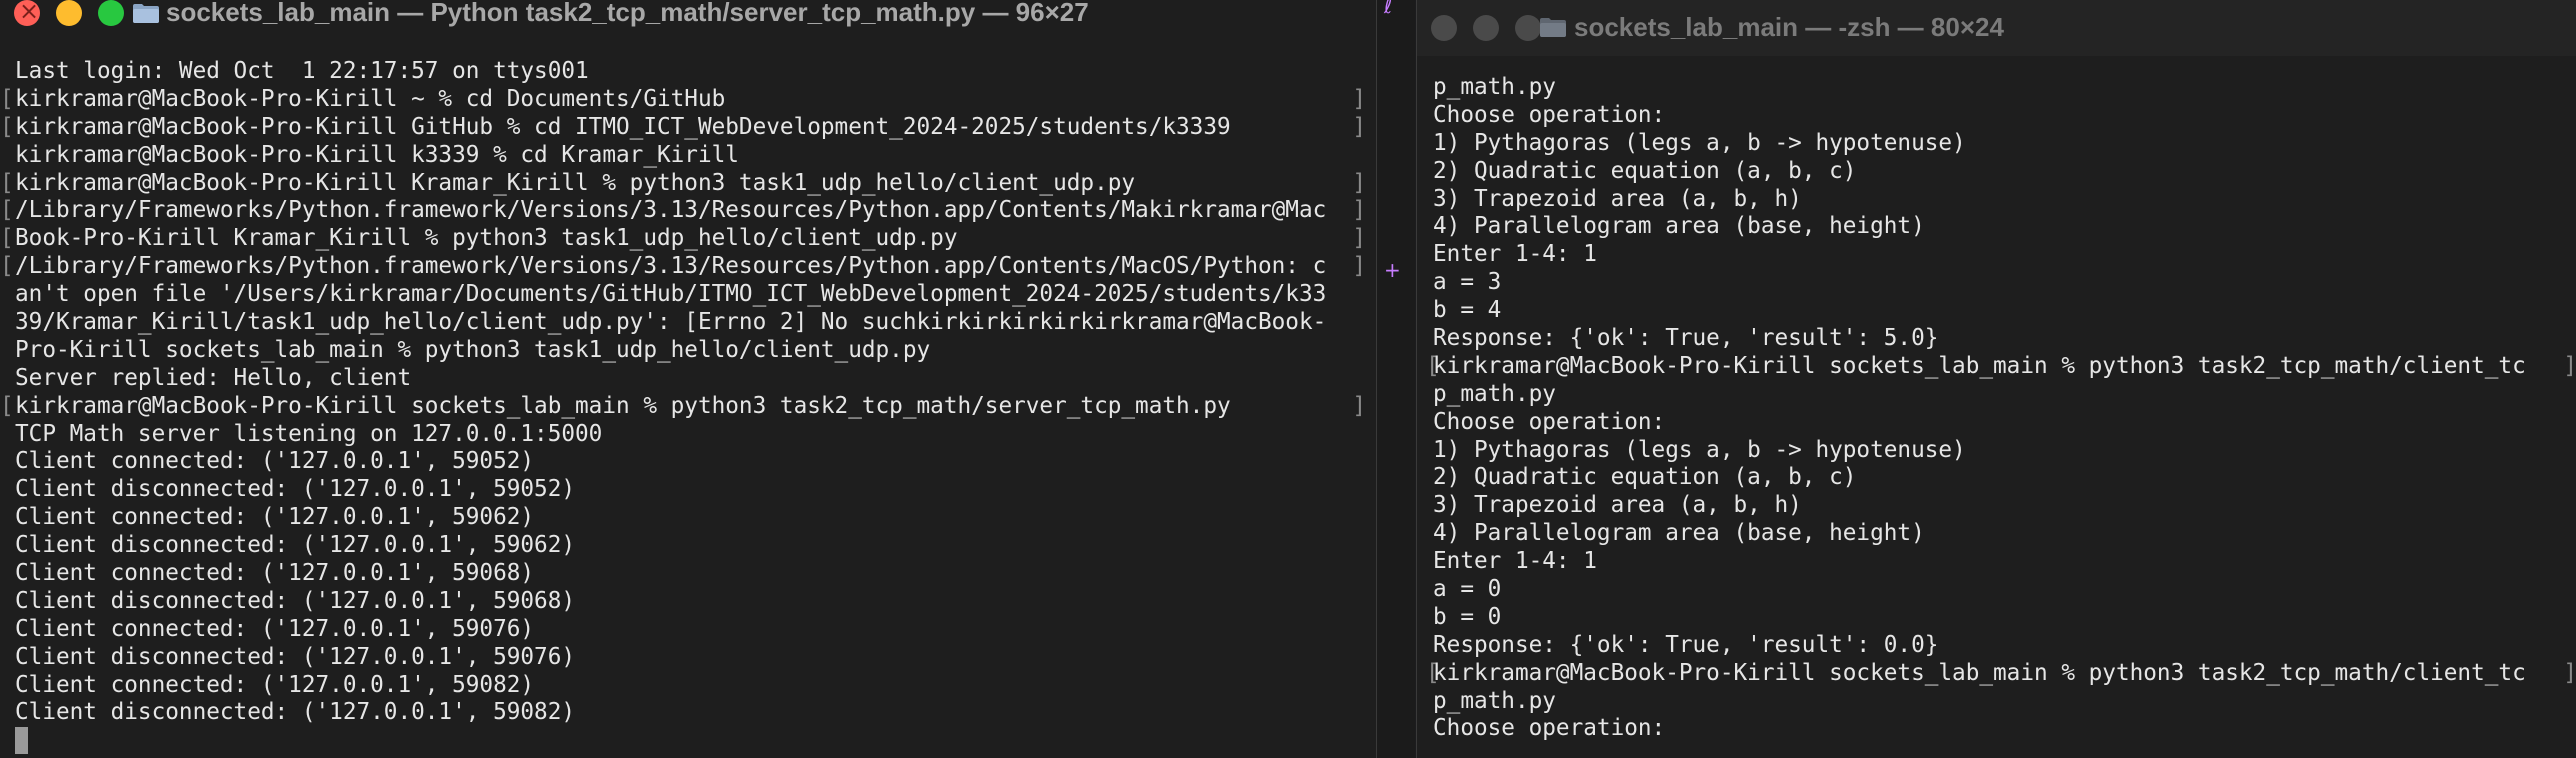  What do you see at coordinates (1467, 589) in the screenshot?
I see `terminal-line-text: a = 0` at bounding box center [1467, 589].